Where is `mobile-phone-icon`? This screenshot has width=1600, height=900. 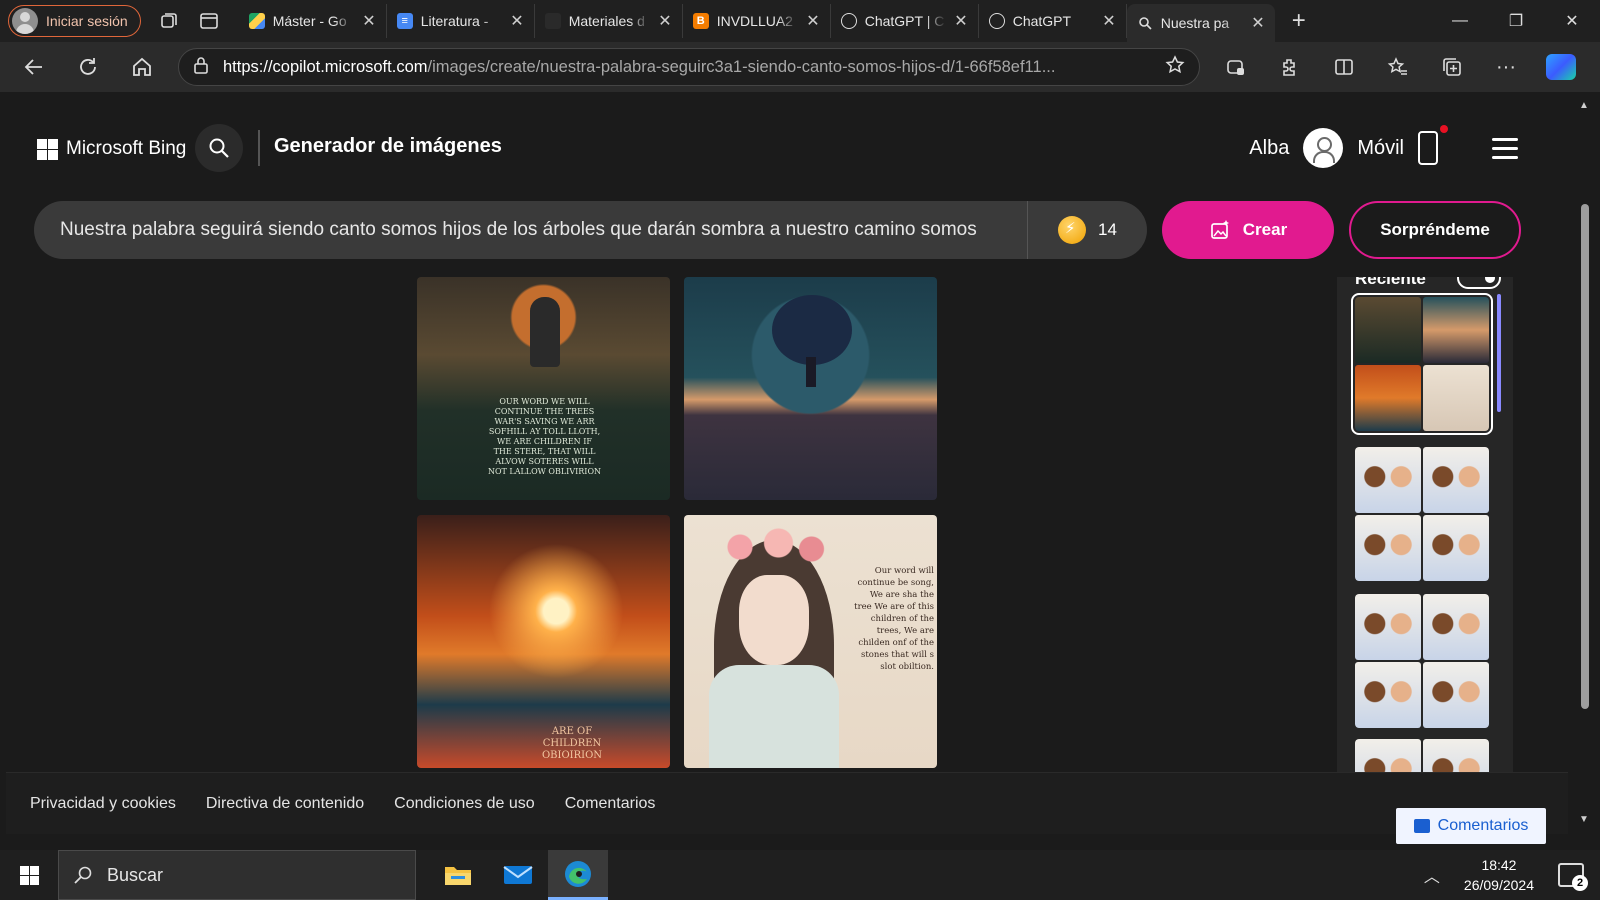 mobile-phone-icon is located at coordinates (1433, 145).